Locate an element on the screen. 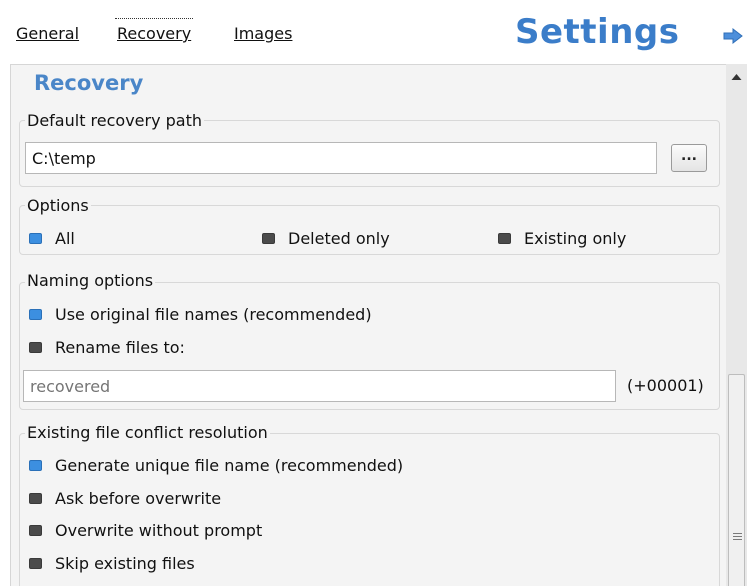 This screenshot has height=586, width=747. conflict-unique-name-label: Generate unique file name (recommended) is located at coordinates (229, 465).